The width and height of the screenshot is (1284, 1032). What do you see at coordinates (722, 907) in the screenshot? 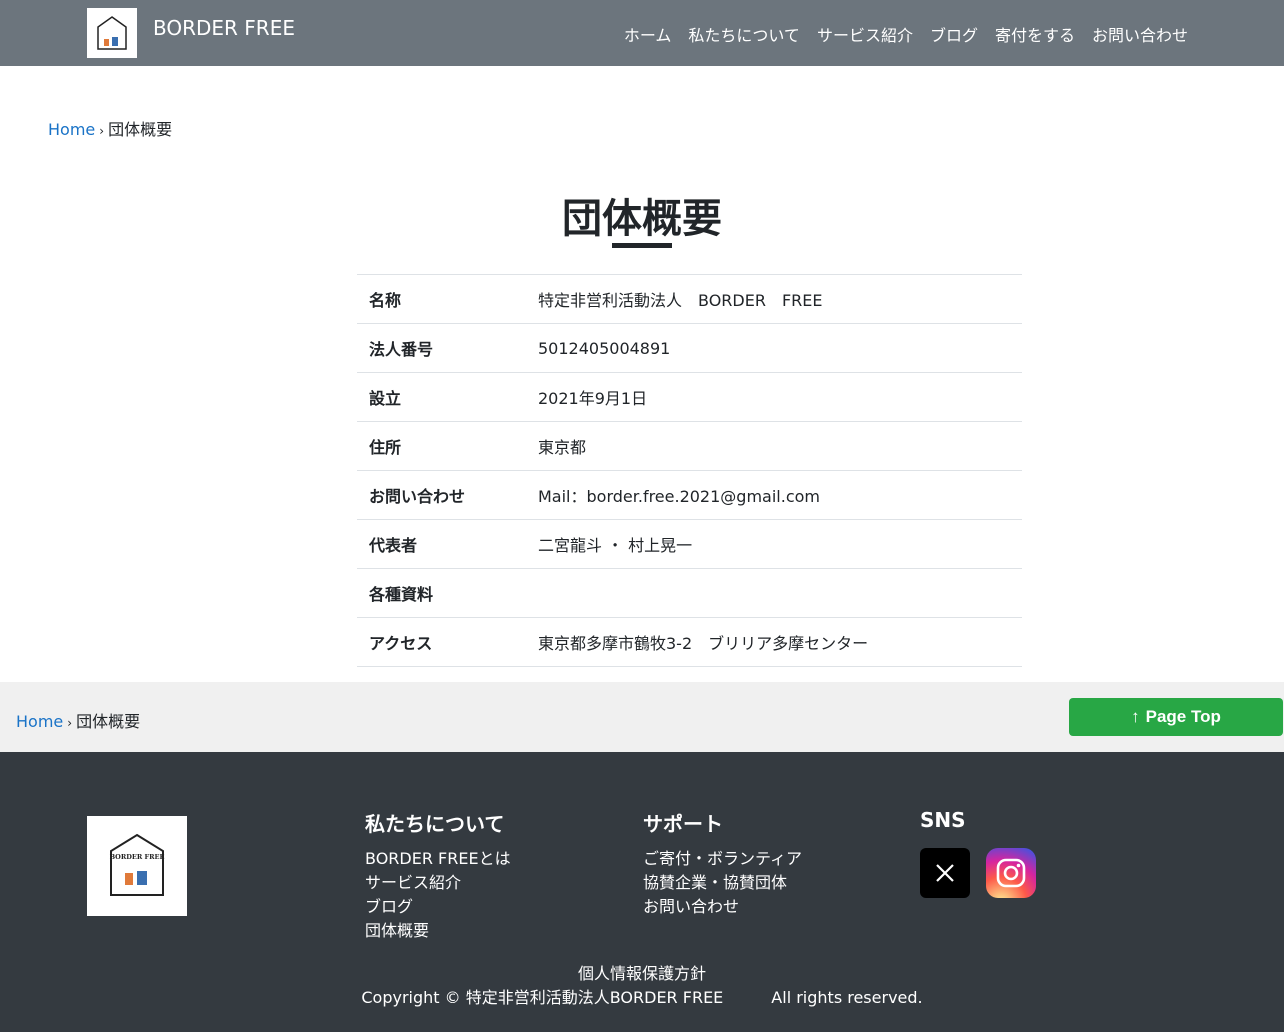
I see `footer-link-contact: お問い合わせ` at bounding box center [722, 907].